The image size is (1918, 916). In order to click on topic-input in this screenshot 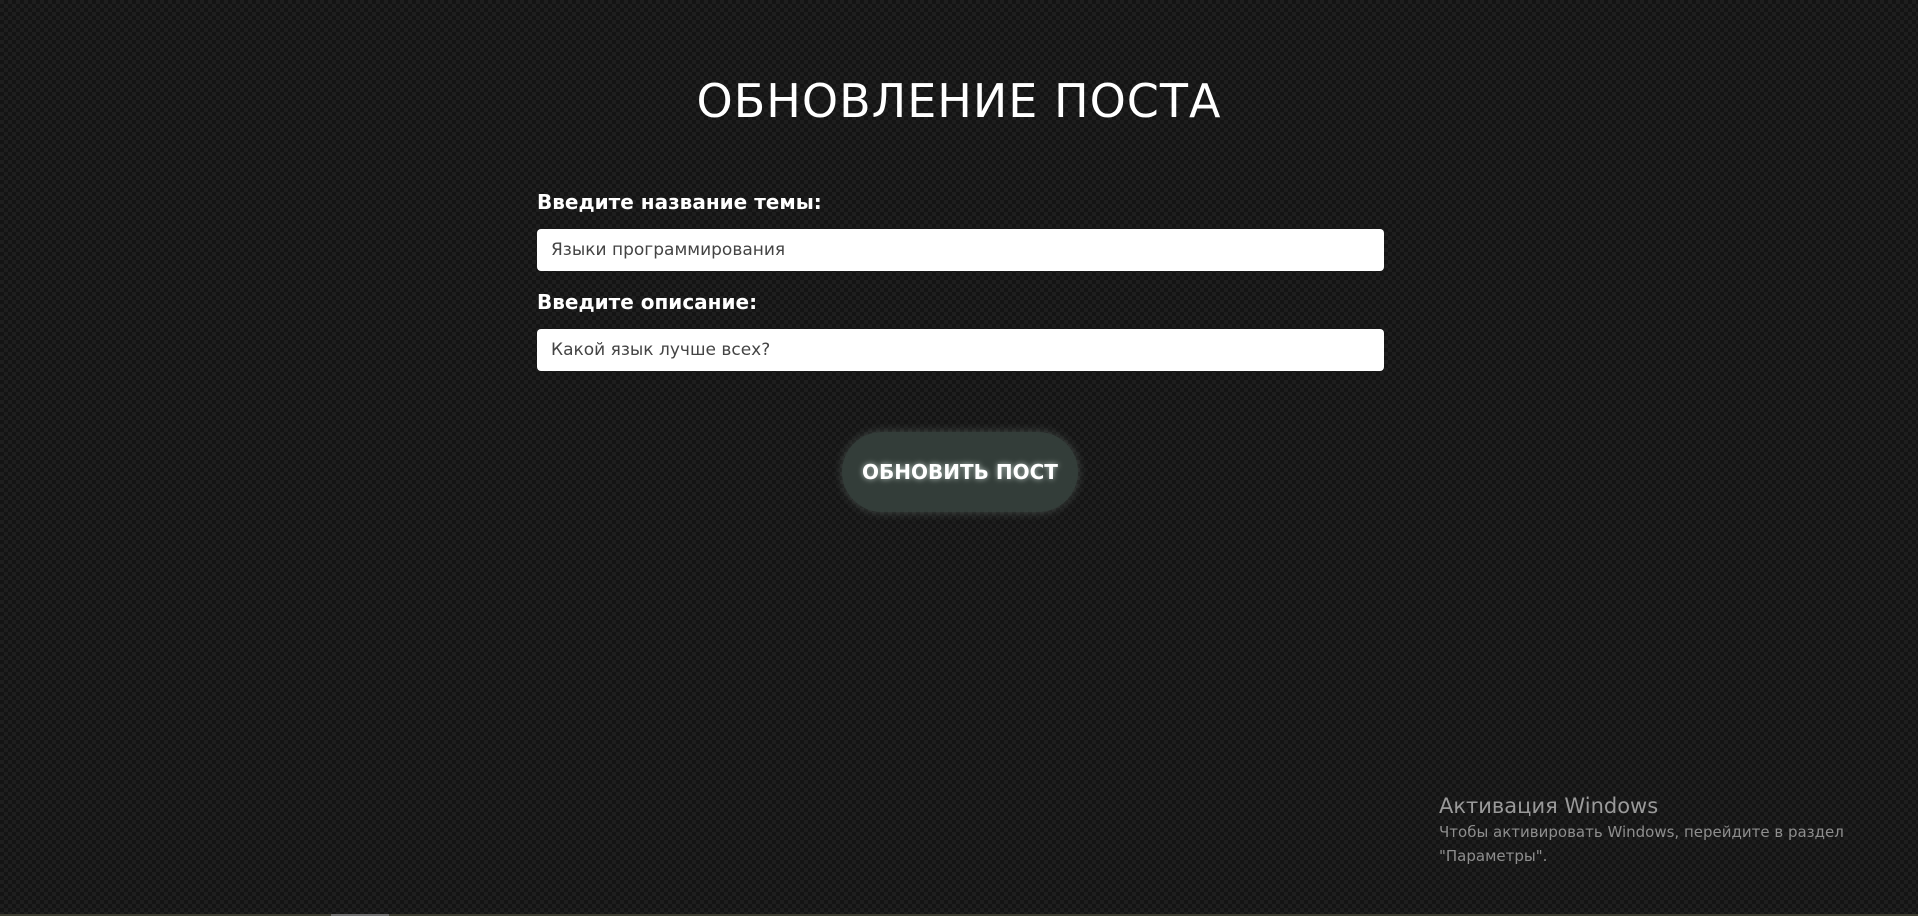, I will do `click(960, 250)`.